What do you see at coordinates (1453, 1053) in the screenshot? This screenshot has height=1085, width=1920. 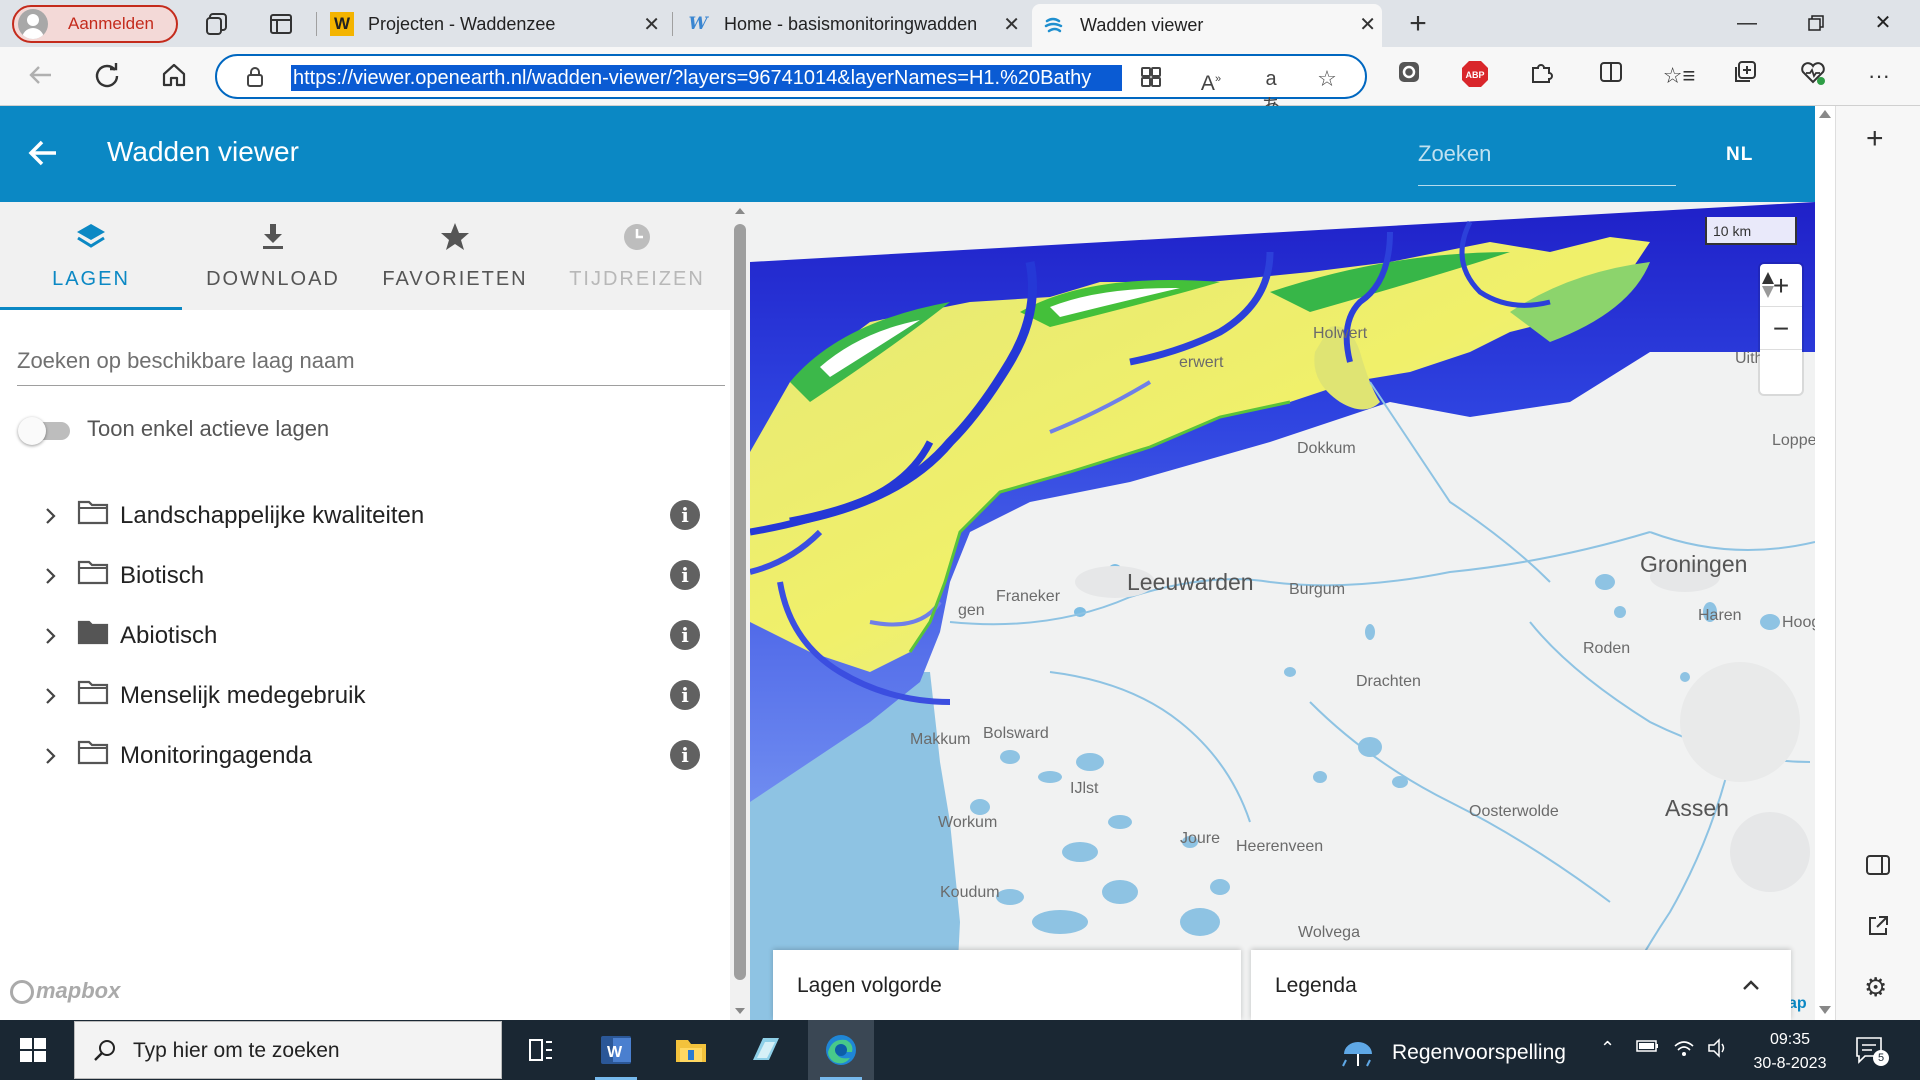 I see `weather-widget: Regenvoorspelling` at bounding box center [1453, 1053].